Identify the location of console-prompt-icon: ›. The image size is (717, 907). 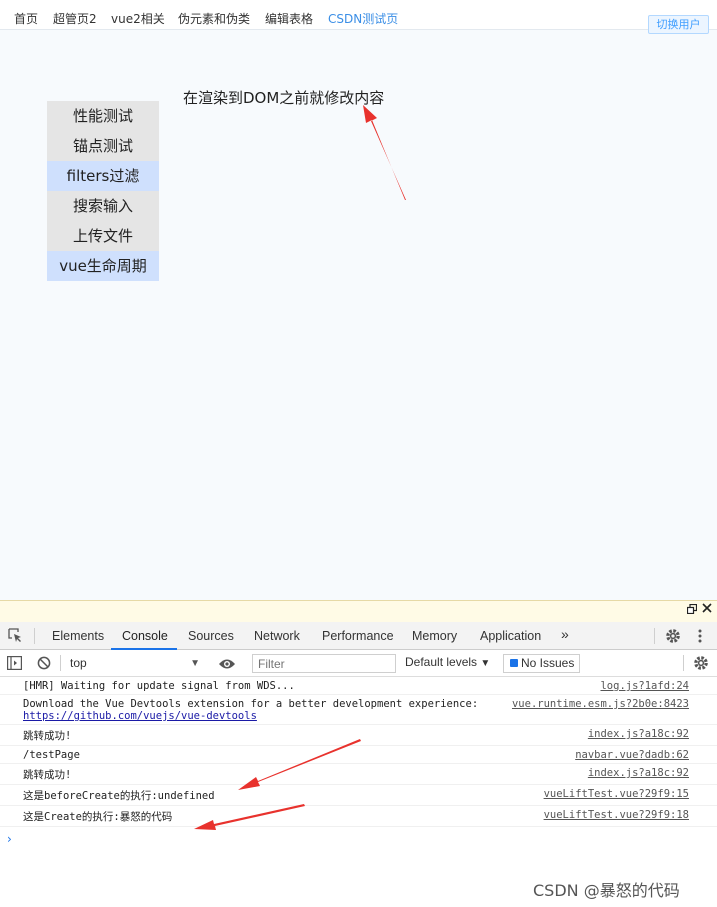
(9, 839).